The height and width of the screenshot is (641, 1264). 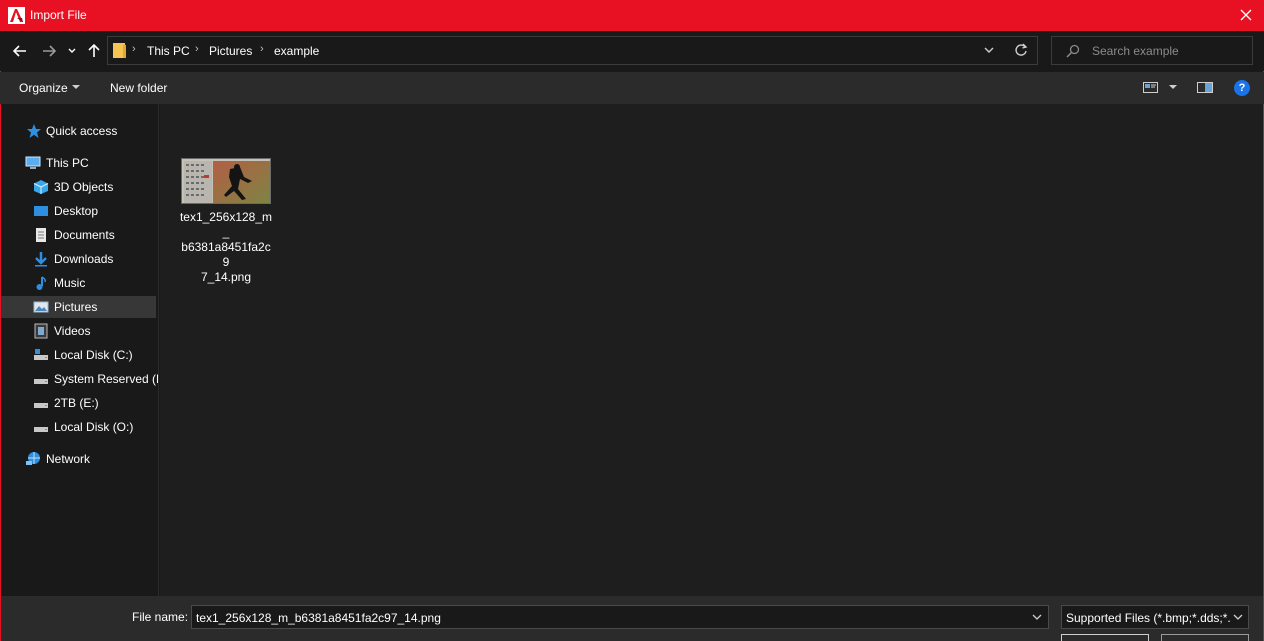 I want to click on sidebar-item-label: Local Disk (O:), so click(x=94, y=427).